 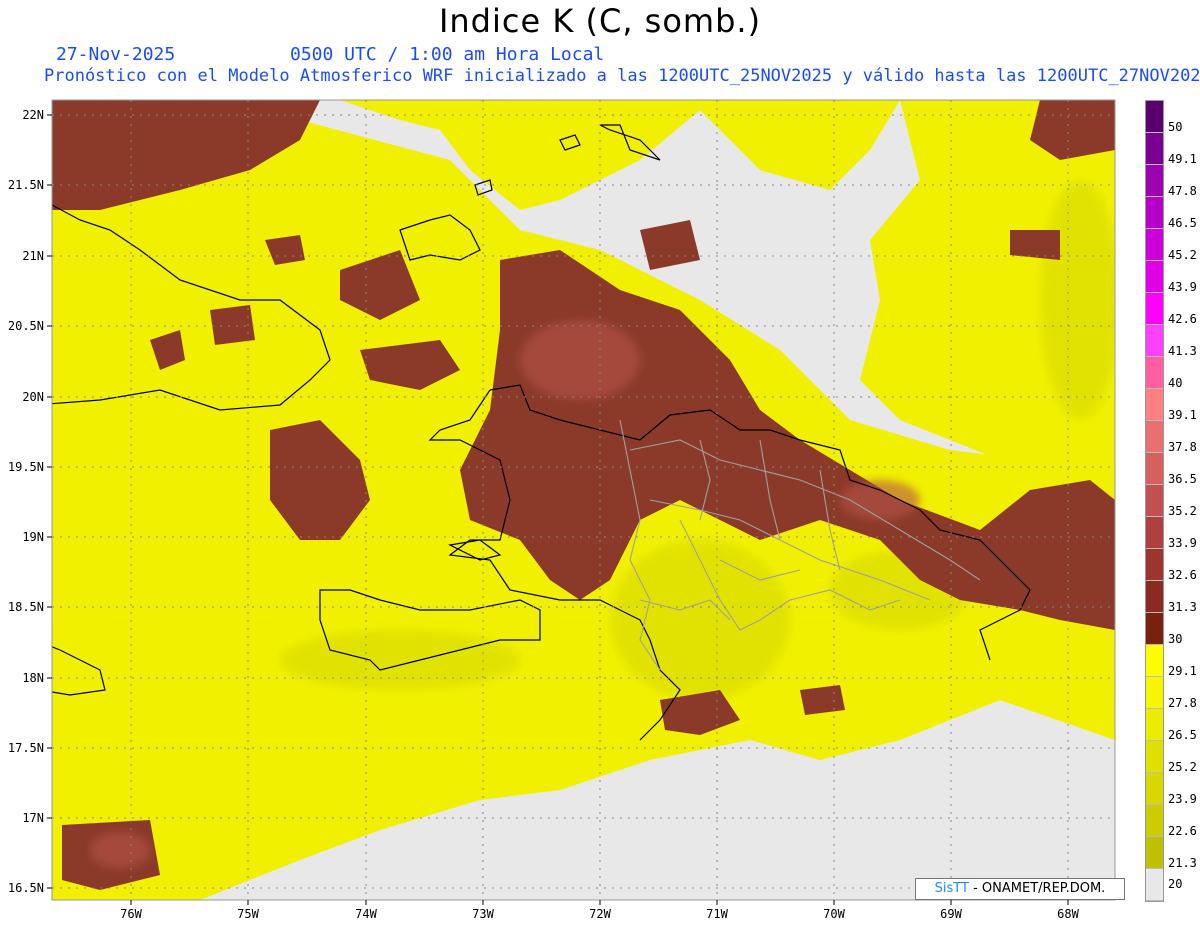 I want to click on colorbar-label: 35.2, so click(x=1182, y=511).